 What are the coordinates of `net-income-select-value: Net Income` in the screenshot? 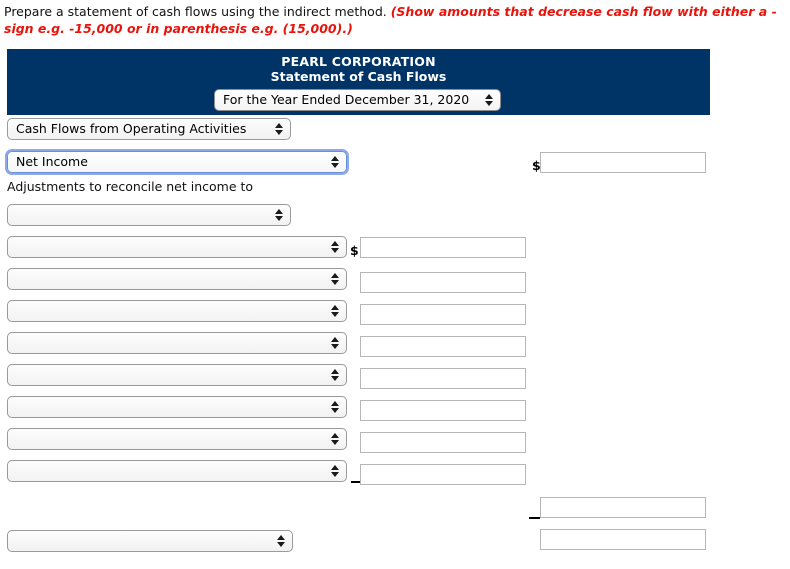 It's located at (52, 161).